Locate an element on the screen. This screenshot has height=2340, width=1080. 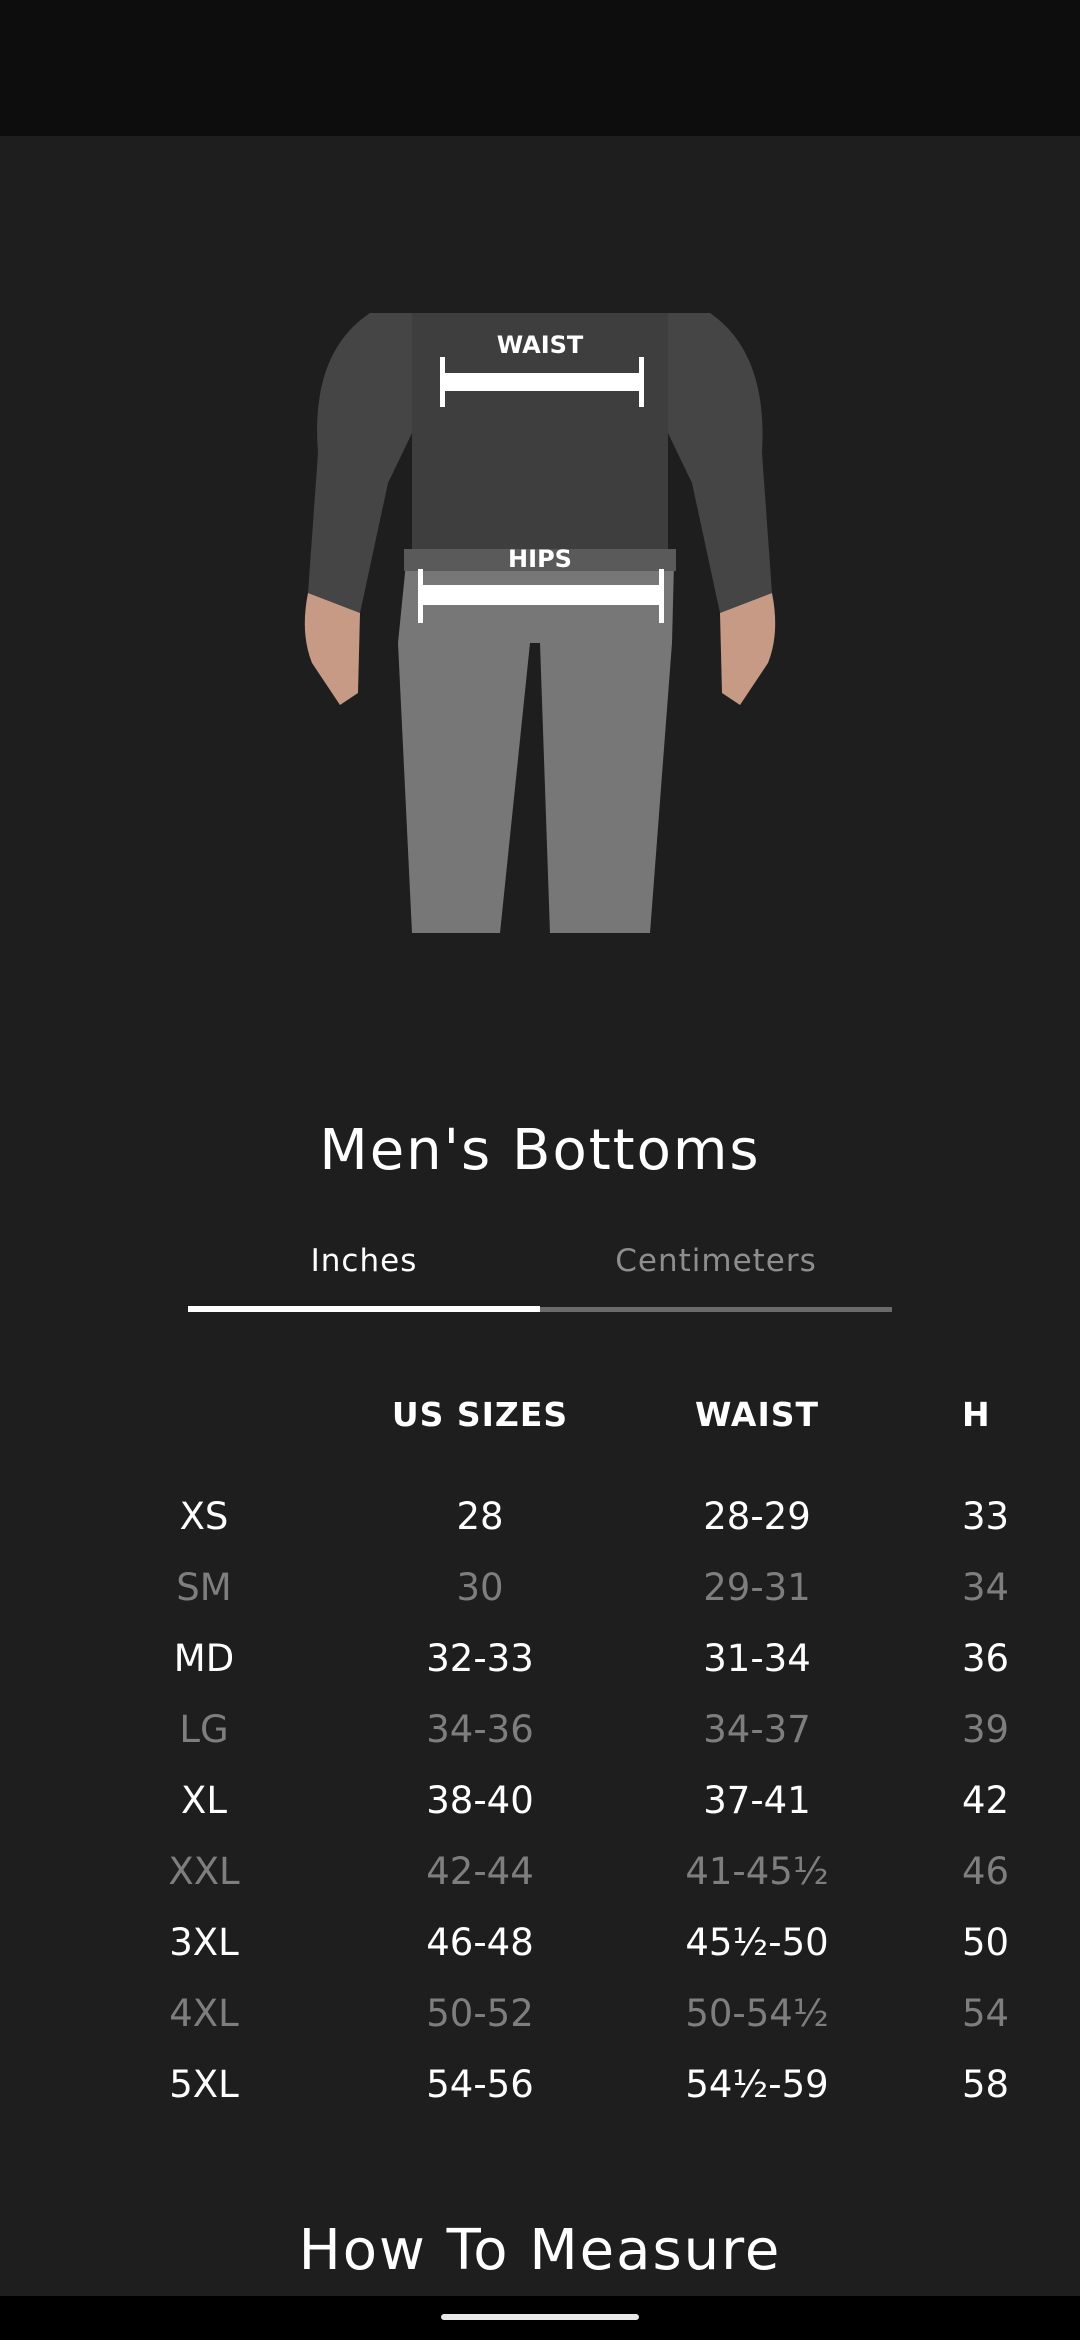
leggings is located at coordinates (536, 748).